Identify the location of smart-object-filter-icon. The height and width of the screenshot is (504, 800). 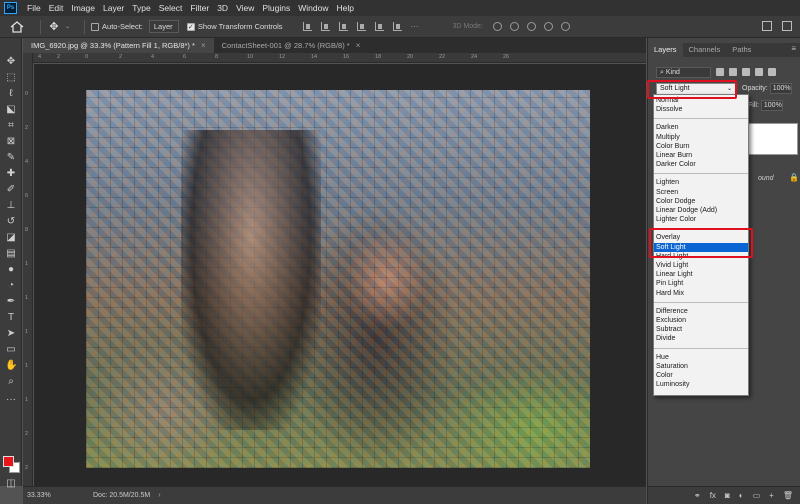
(772, 72).